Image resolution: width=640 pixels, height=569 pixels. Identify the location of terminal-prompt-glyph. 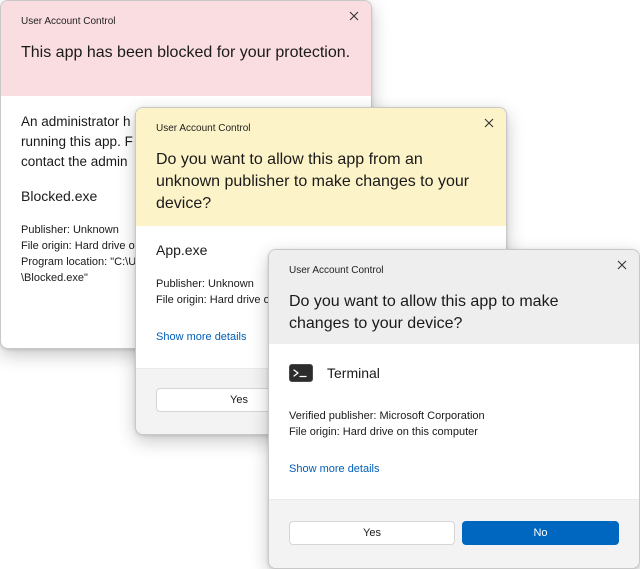
(300, 373).